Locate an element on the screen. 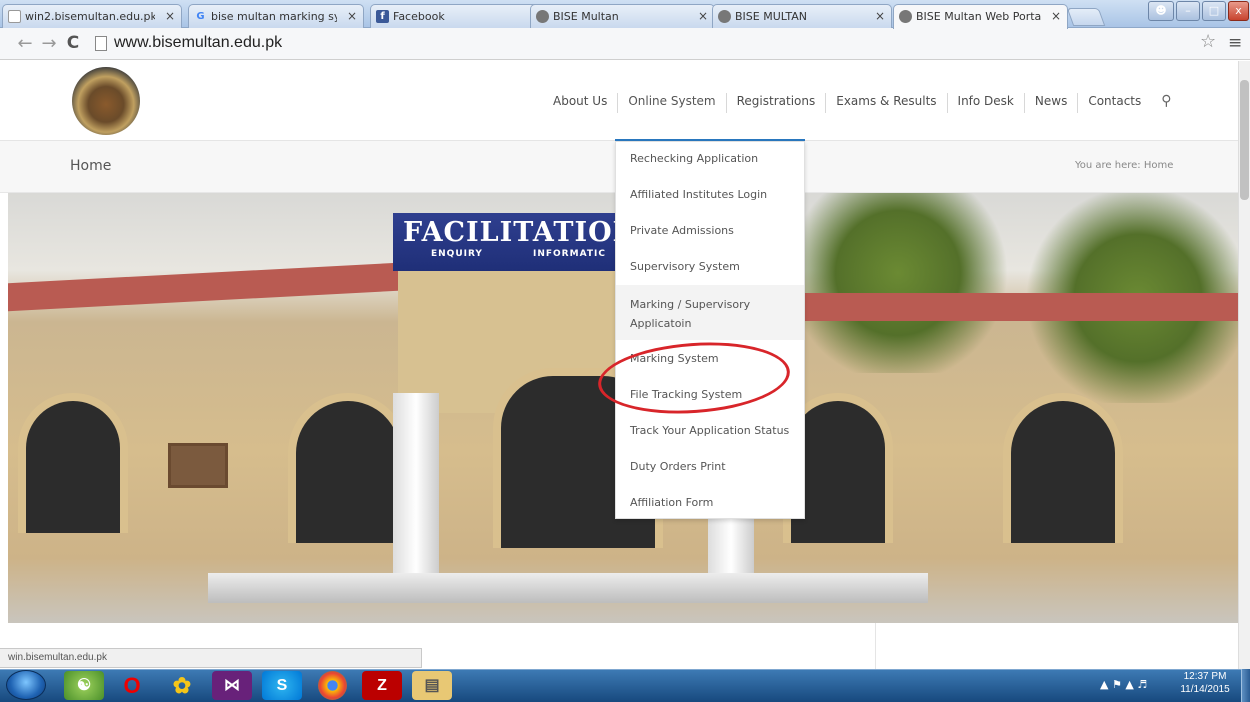 The width and height of the screenshot is (1250, 702). menu-item-supervisory-system: Supervisory System is located at coordinates (710, 266).